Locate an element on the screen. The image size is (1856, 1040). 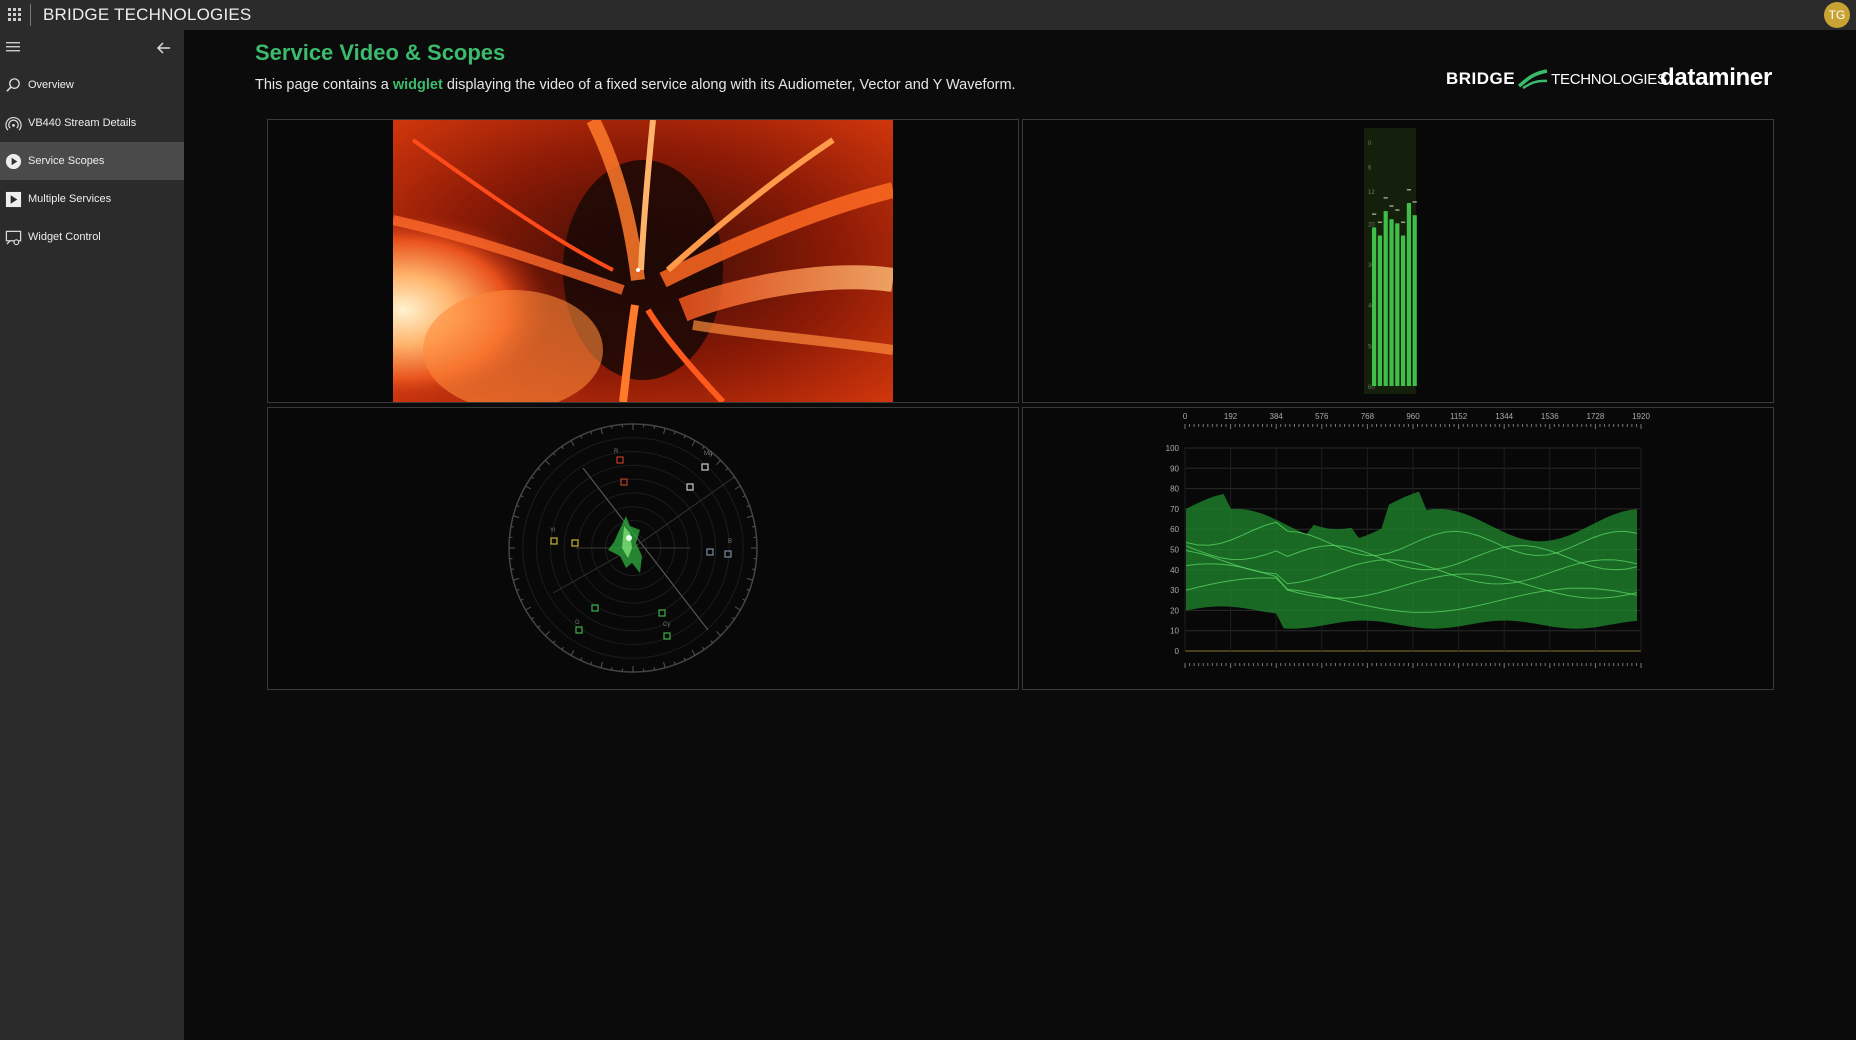
app-grid-icon is located at coordinates (15, 15).